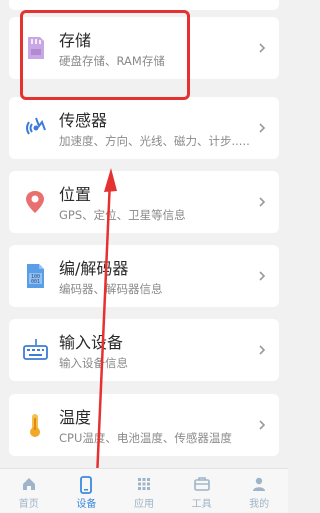 Image resolution: width=320 pixels, height=513 pixels. I want to click on tab-label: 应用, so click(143, 504).